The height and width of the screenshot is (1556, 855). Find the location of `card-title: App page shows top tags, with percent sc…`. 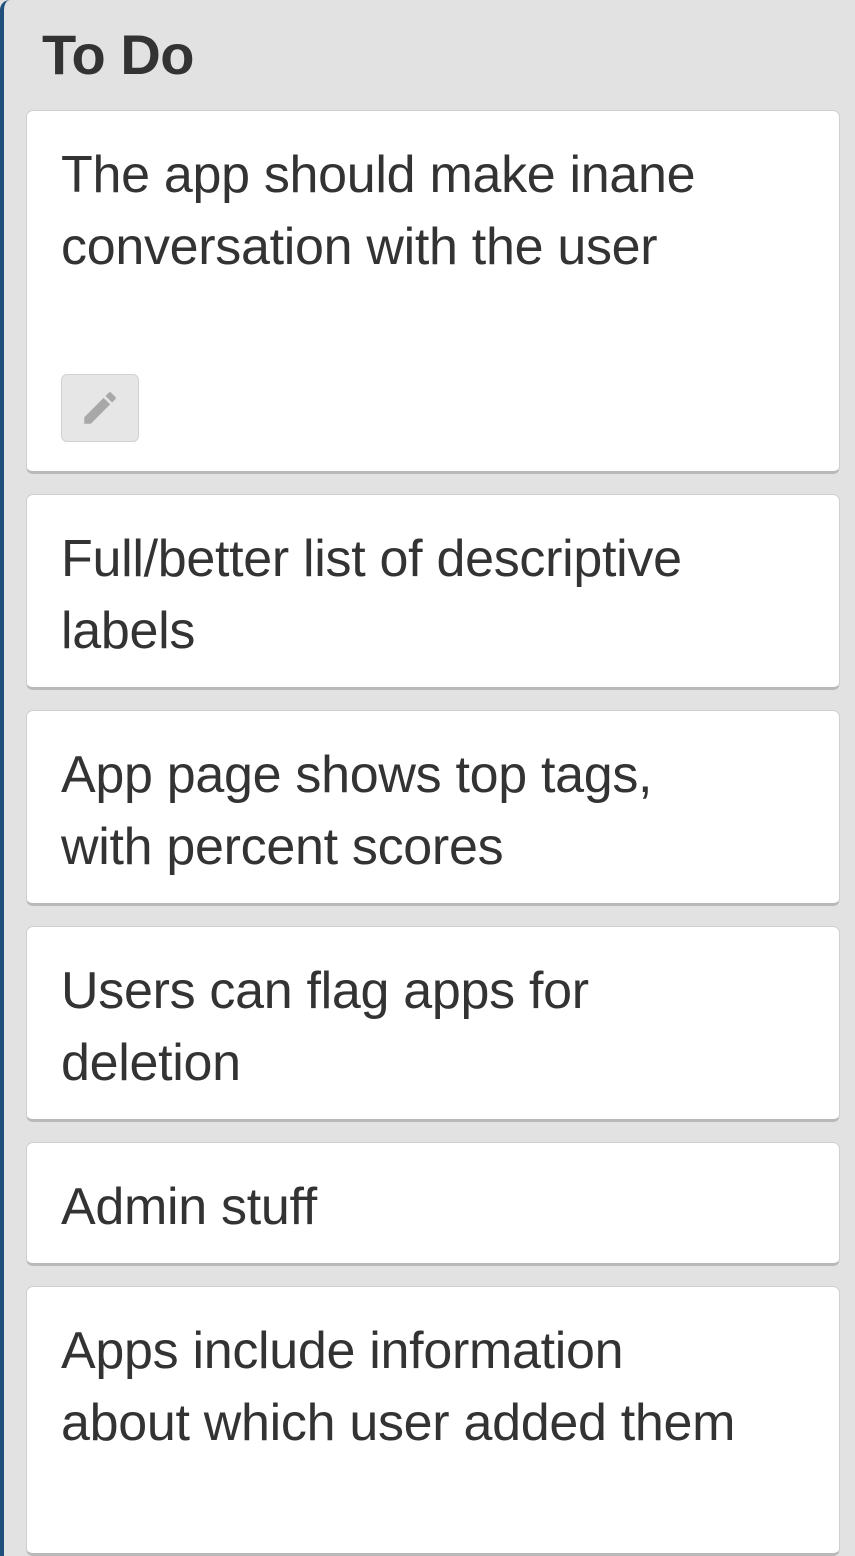

card-title: App page shows top tags, with percent sc… is located at coordinates (357, 811).